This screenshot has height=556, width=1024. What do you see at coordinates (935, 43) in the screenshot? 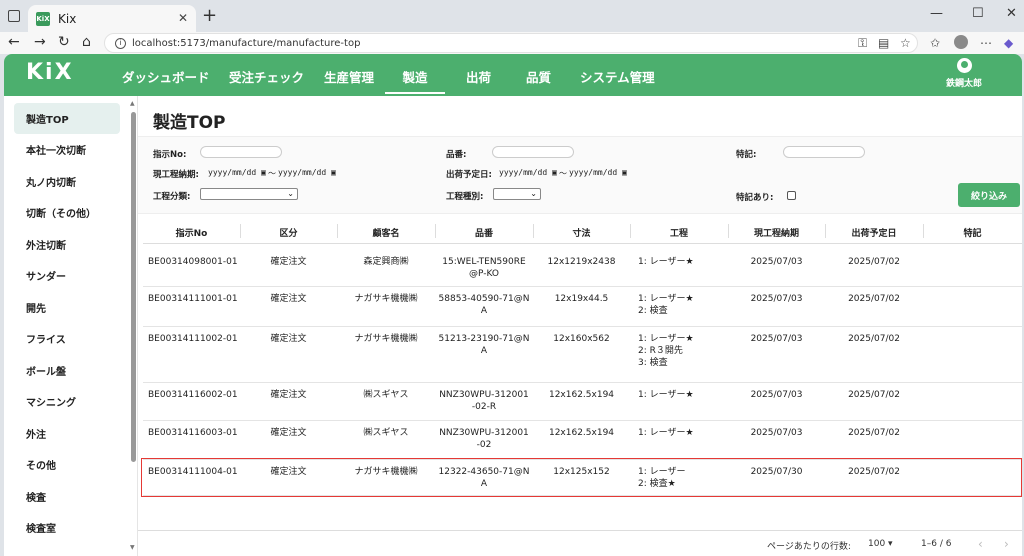
I see `favorites-icon: ✩` at bounding box center [935, 43].